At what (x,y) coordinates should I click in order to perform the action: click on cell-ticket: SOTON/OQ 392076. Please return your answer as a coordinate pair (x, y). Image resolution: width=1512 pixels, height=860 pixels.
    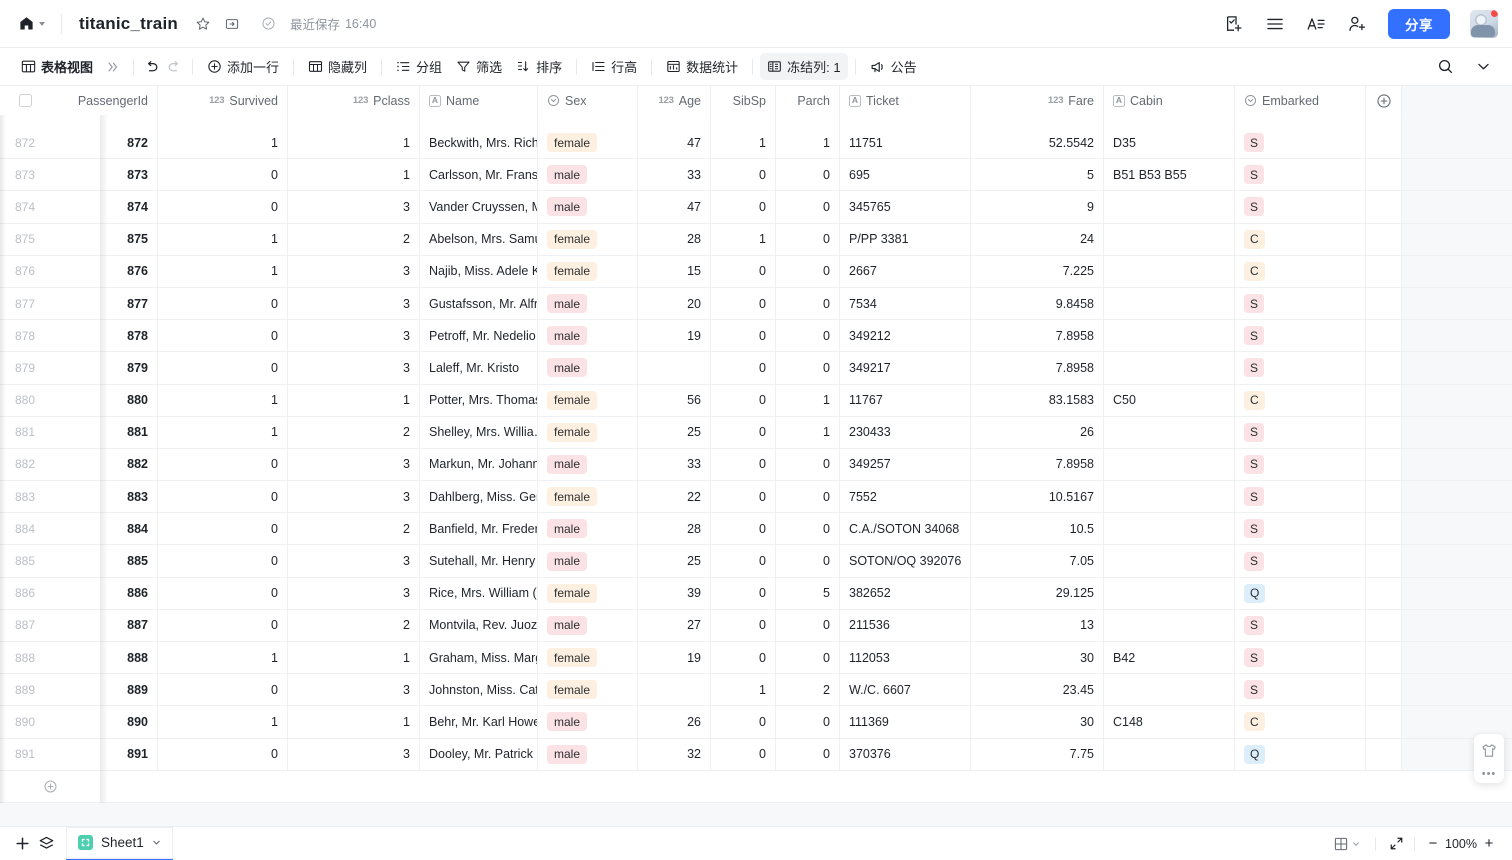
    Looking at the image, I should click on (905, 561).